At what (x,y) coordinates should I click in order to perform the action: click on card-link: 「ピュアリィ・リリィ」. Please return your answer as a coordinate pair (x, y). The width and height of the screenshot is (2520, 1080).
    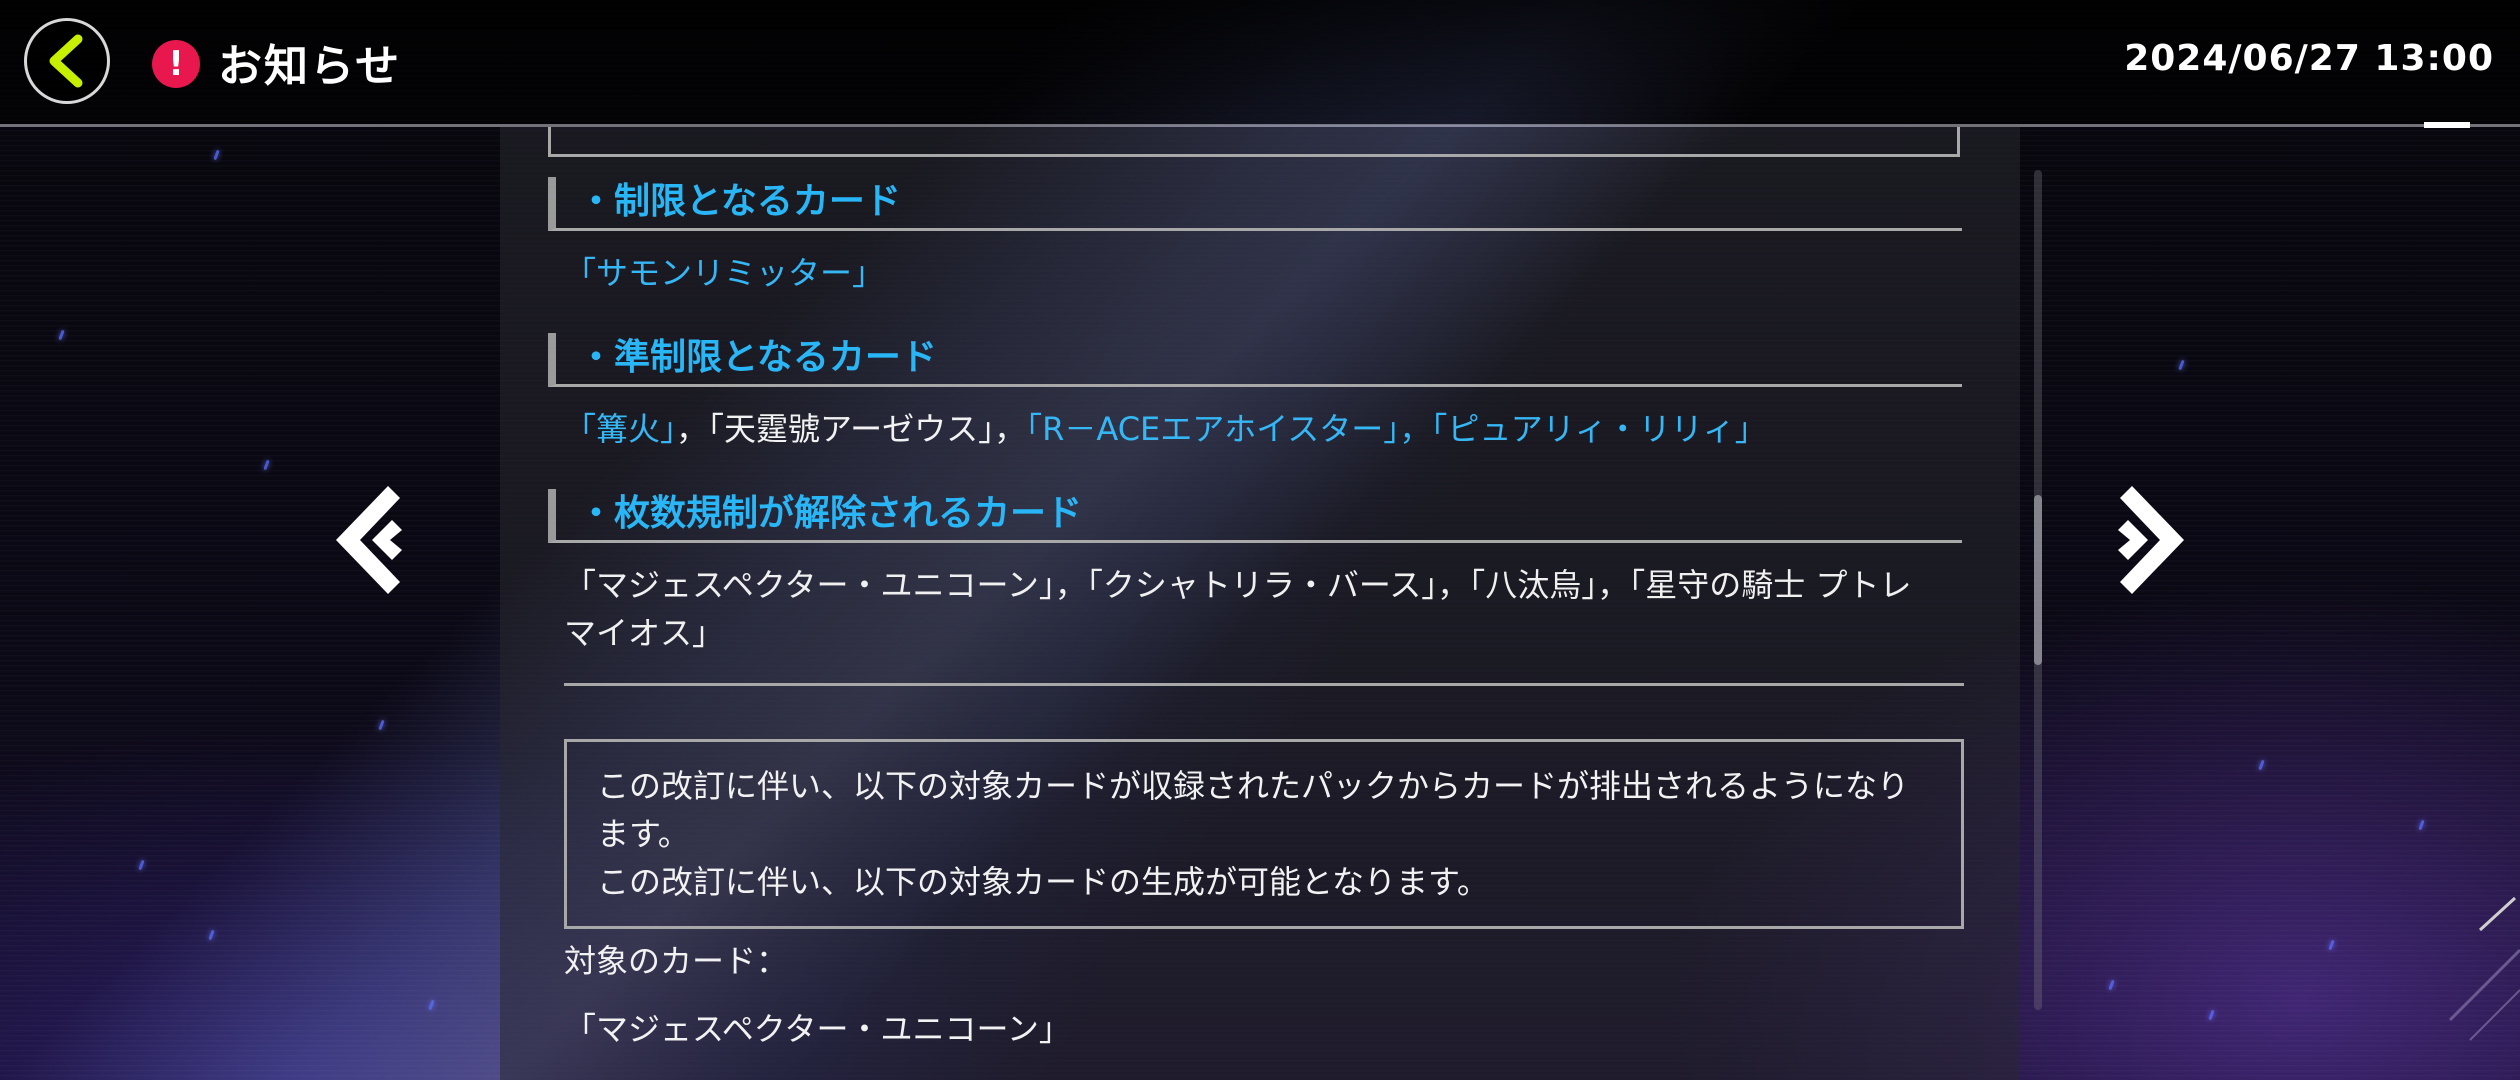
    Looking at the image, I should click on (1598, 429).